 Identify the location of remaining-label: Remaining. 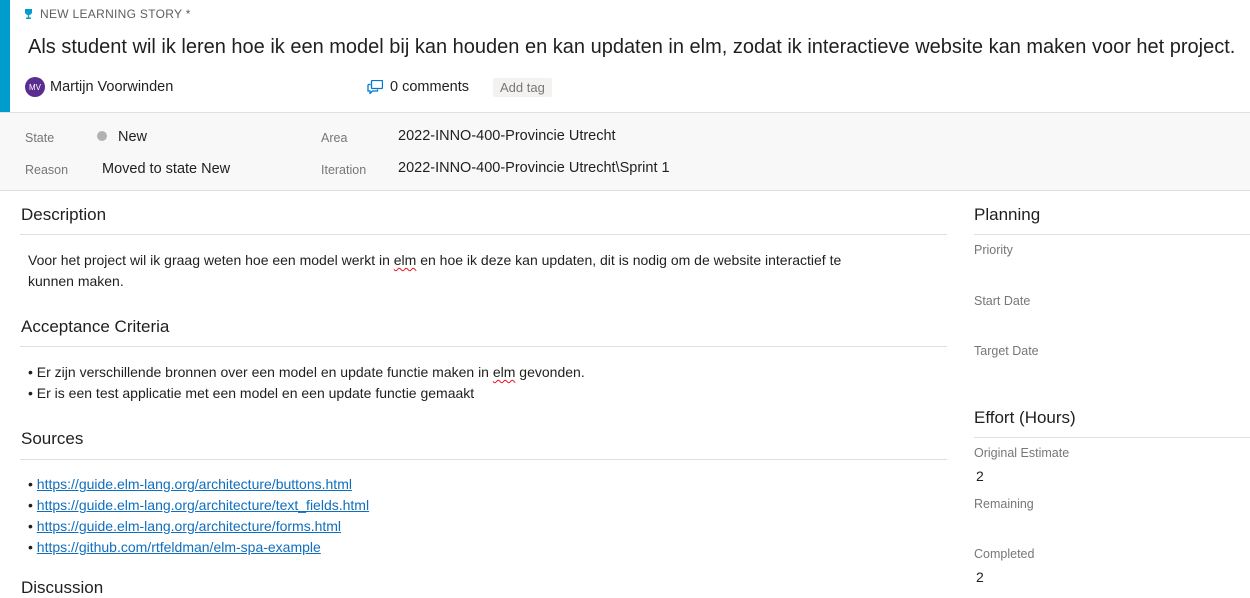
(1004, 504).